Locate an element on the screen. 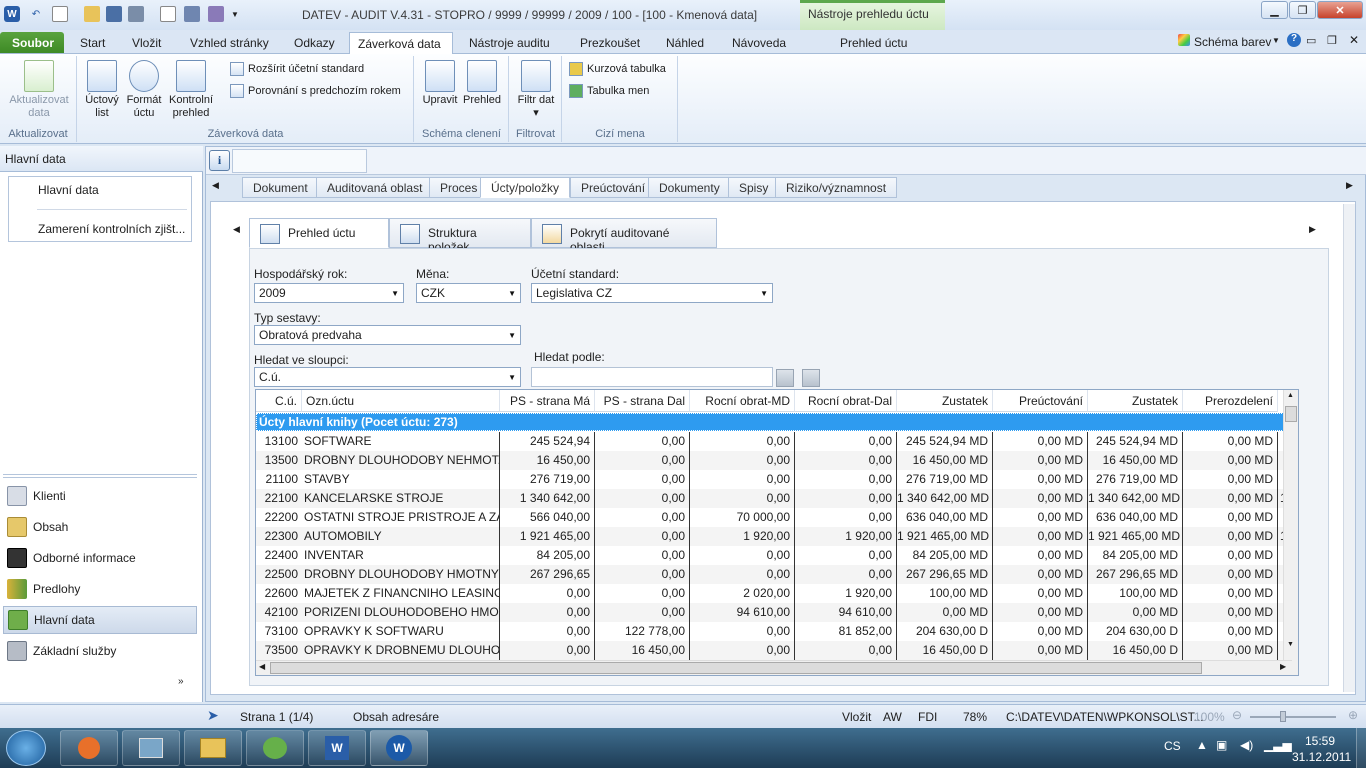 The height and width of the screenshot is (768, 1366). network-signal-icon: ▁▃▅ is located at coordinates (1278, 745).